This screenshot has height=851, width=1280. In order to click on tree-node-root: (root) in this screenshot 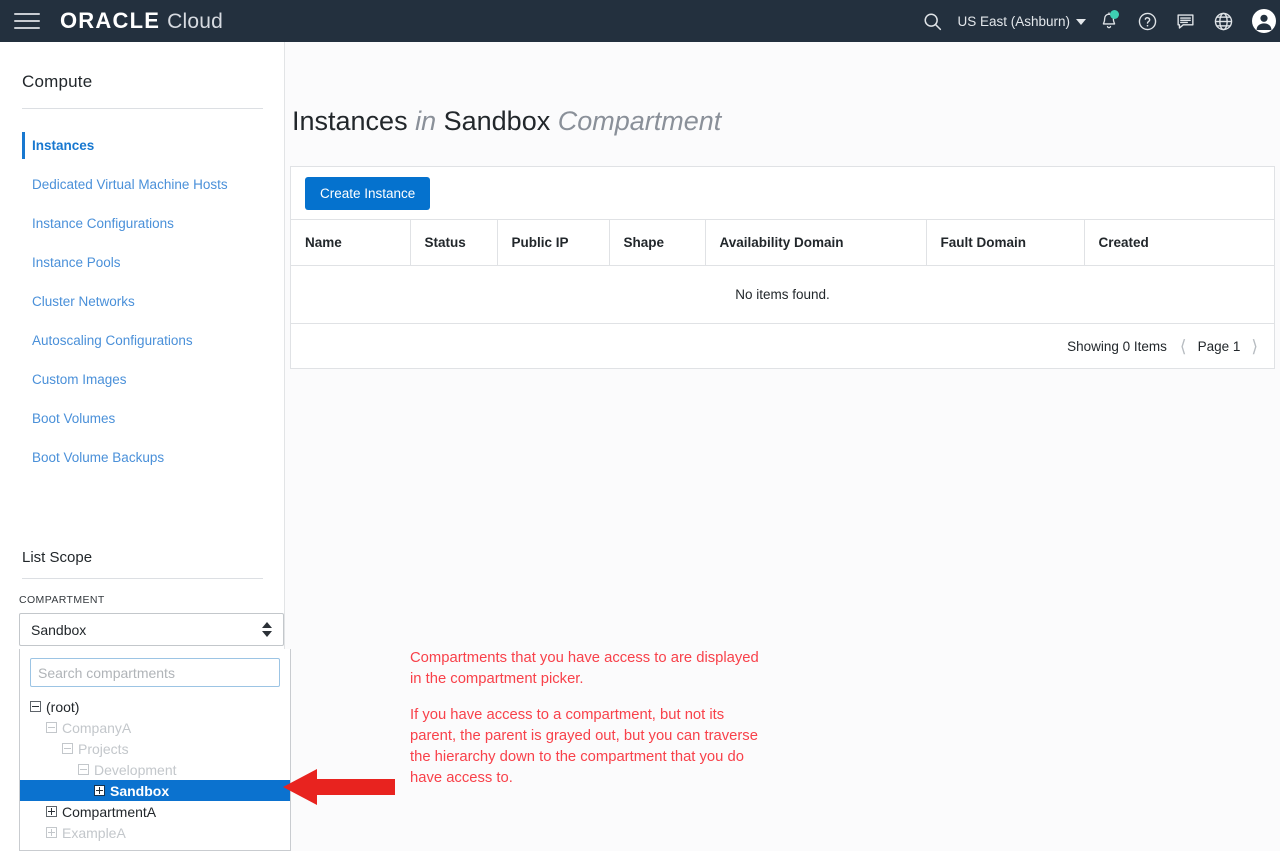, I will do `click(155, 706)`.